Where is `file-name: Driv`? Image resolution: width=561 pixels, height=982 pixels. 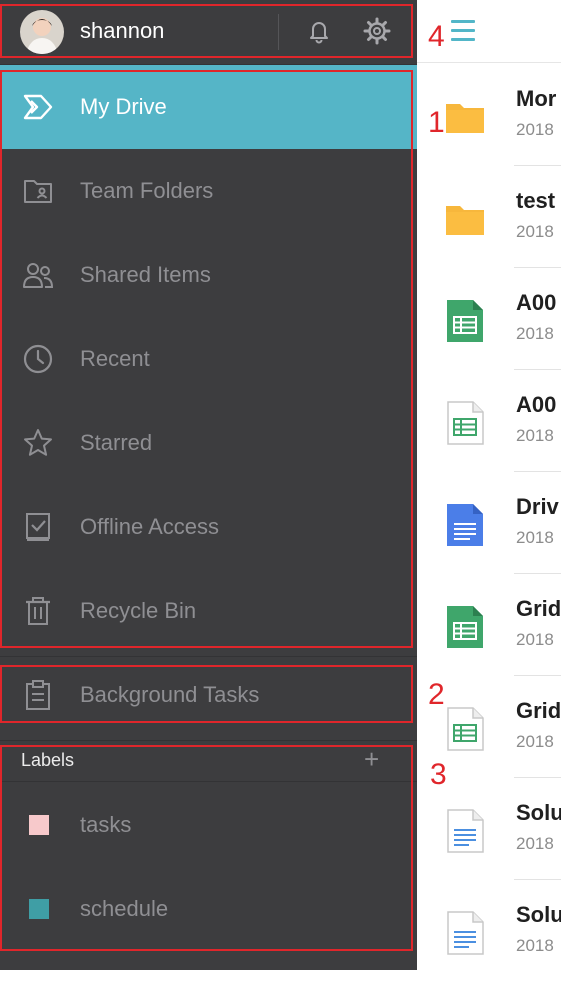
file-name: Driv is located at coordinates (537, 506).